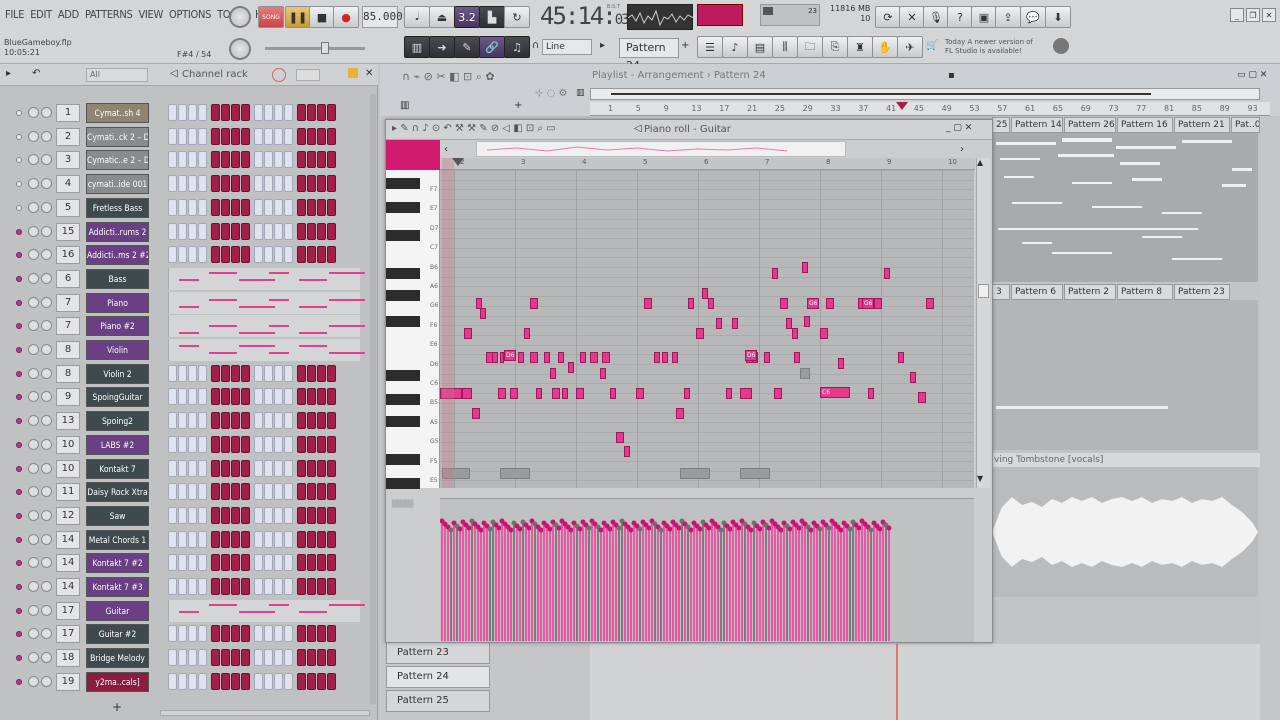  Describe the element at coordinates (412, 504) in the screenshot. I see `event-selector: ▒▒▒▒` at that location.